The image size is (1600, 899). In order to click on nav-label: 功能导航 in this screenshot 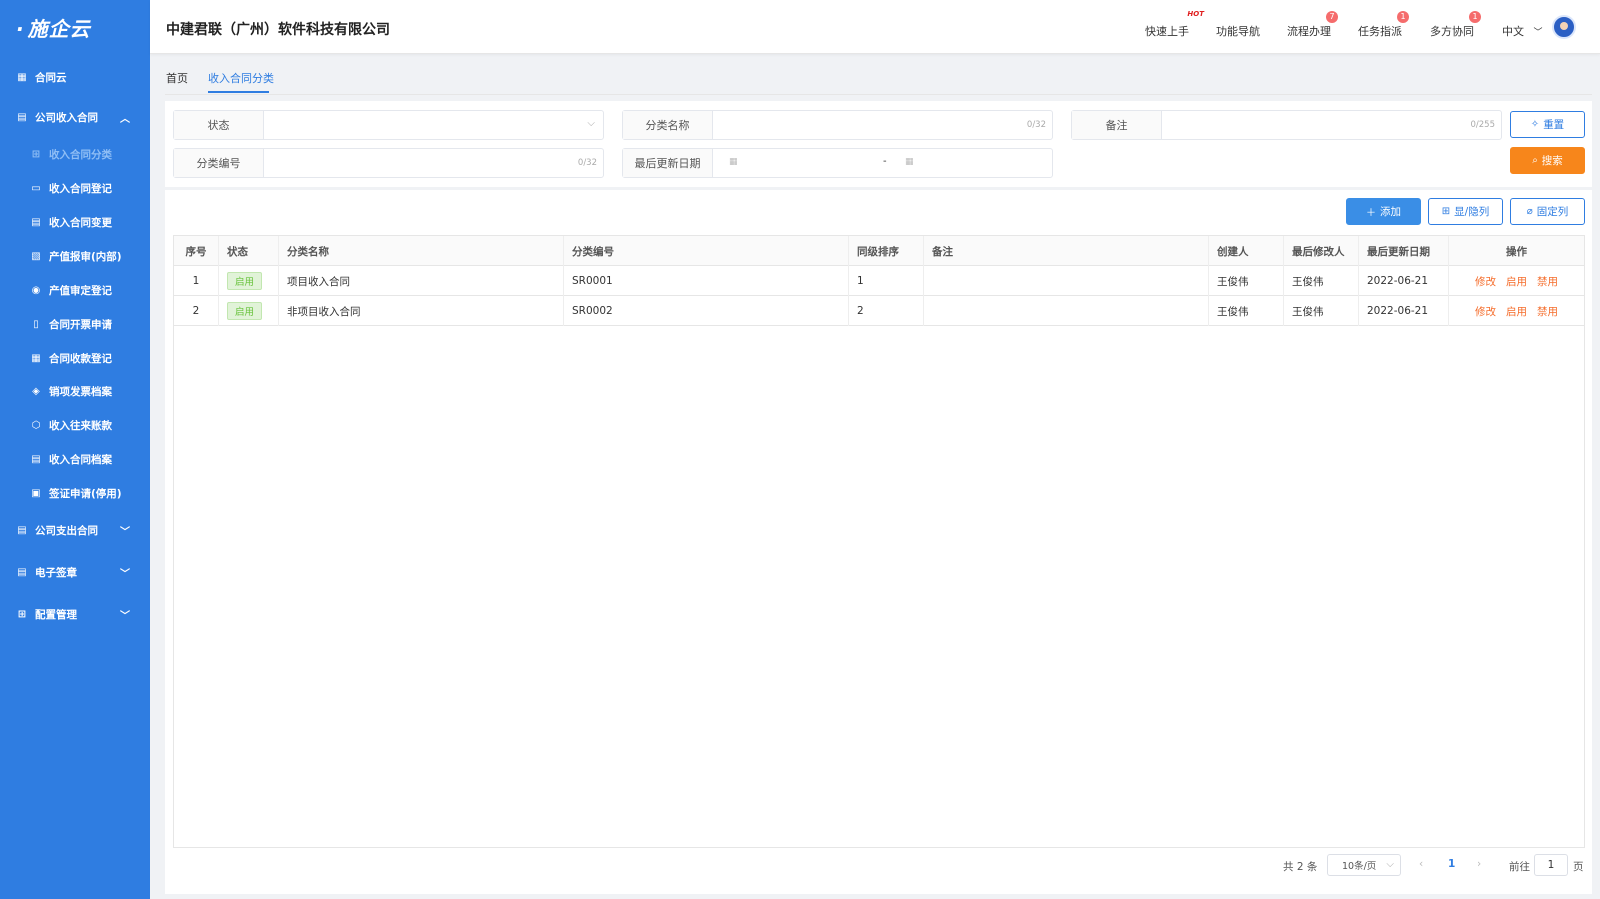, I will do `click(1238, 31)`.